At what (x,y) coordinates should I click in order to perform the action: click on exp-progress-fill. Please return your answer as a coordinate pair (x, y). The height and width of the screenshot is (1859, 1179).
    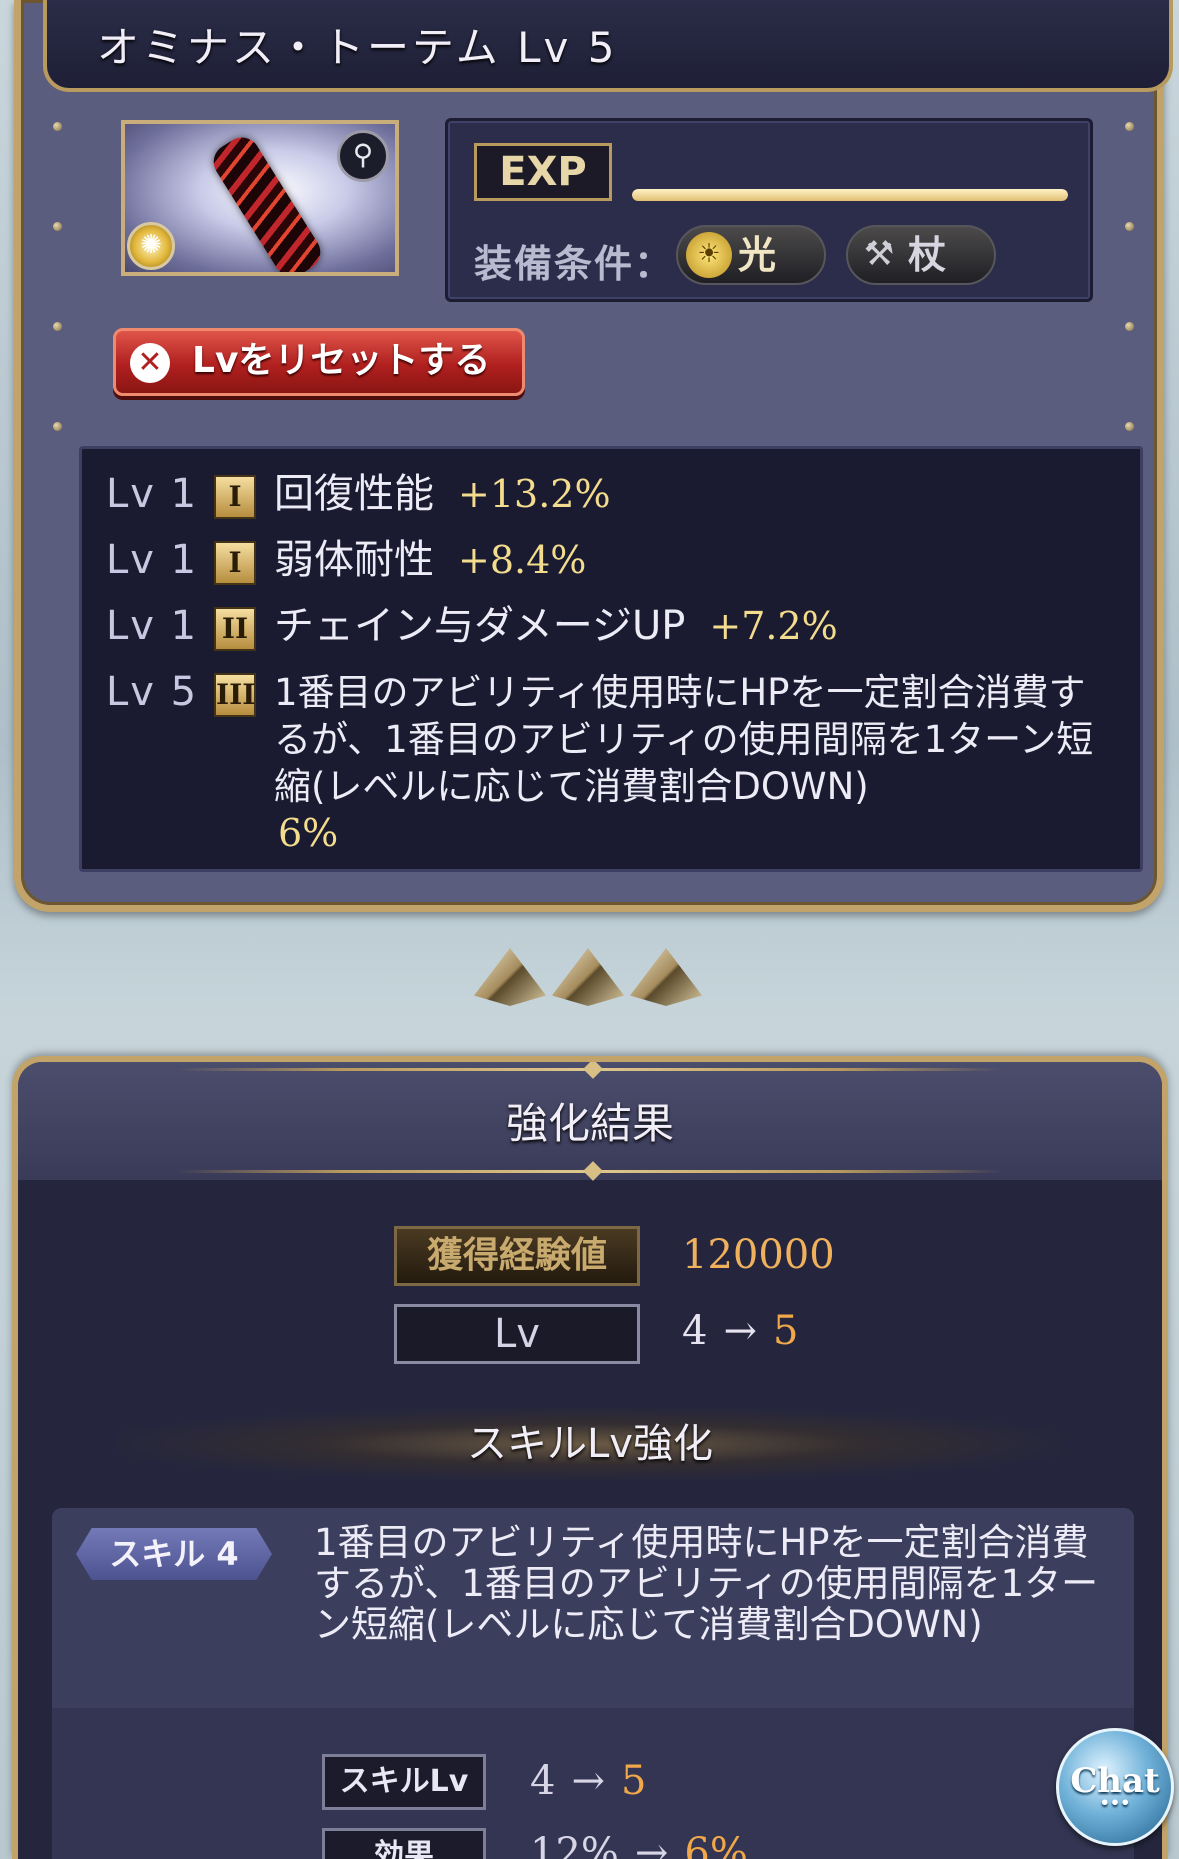
    Looking at the image, I should click on (850, 195).